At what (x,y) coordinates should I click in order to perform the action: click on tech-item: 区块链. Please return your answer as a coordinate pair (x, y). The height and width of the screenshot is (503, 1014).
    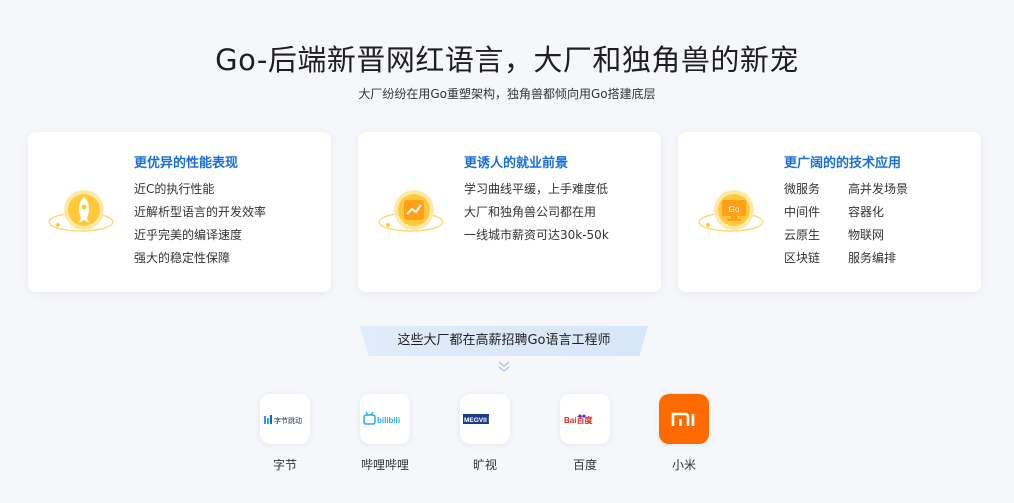
    Looking at the image, I should click on (802, 258).